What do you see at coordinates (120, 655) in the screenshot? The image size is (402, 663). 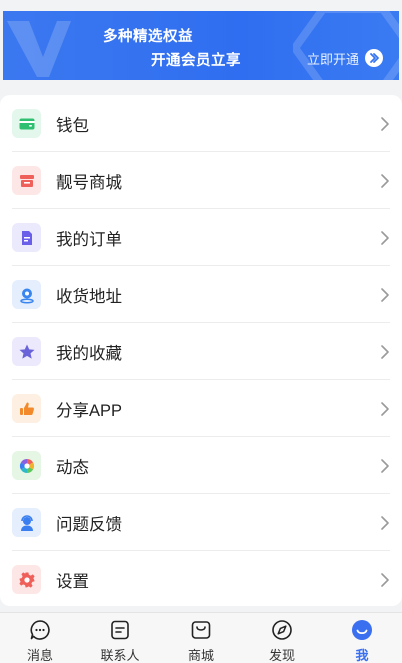 I see `tab-label: 联系人` at bounding box center [120, 655].